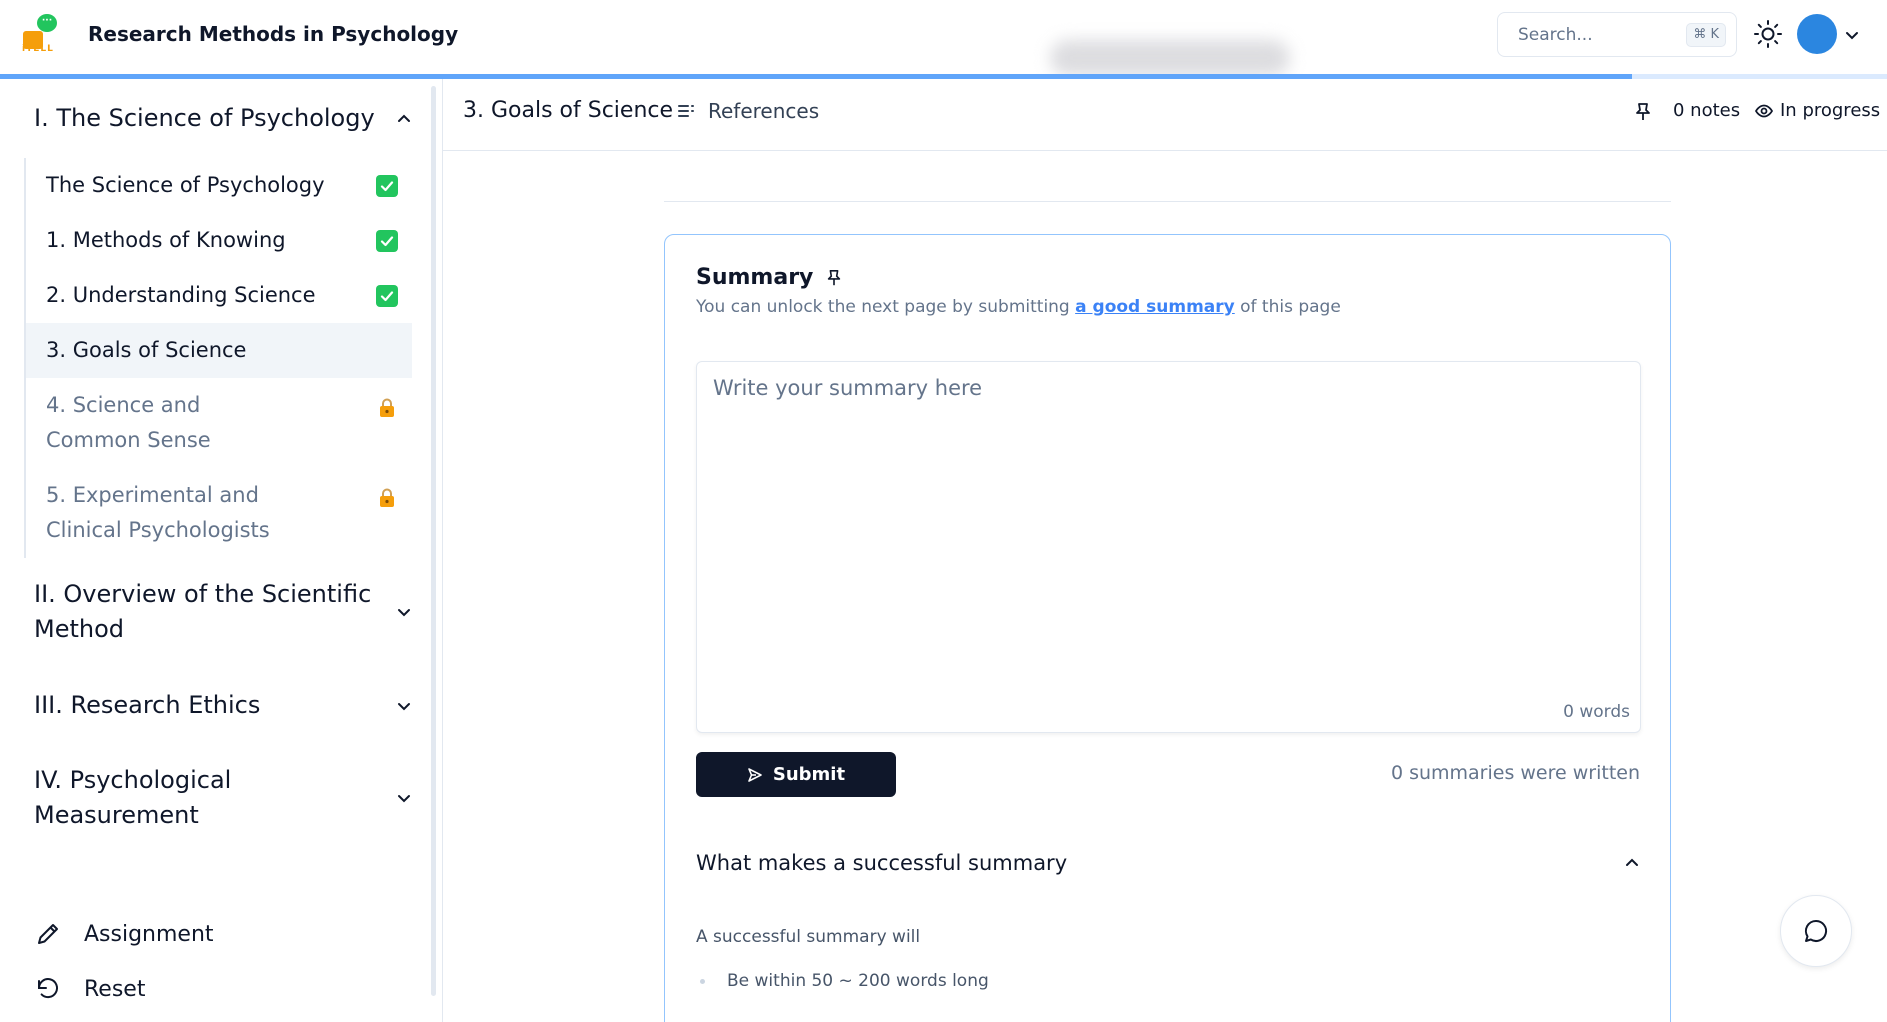  Describe the element at coordinates (203, 611) in the screenshot. I see `section-title: II. Overview of the Scientific Method` at that location.